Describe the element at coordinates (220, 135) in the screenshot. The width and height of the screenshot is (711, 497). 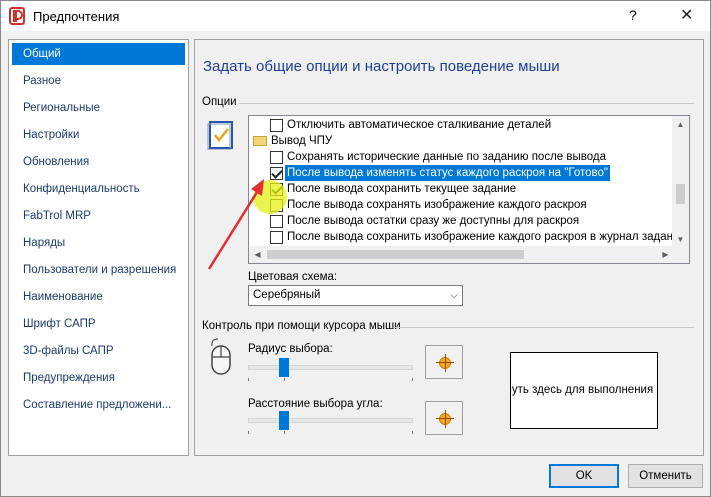
I see `options-checklist-icon` at that location.